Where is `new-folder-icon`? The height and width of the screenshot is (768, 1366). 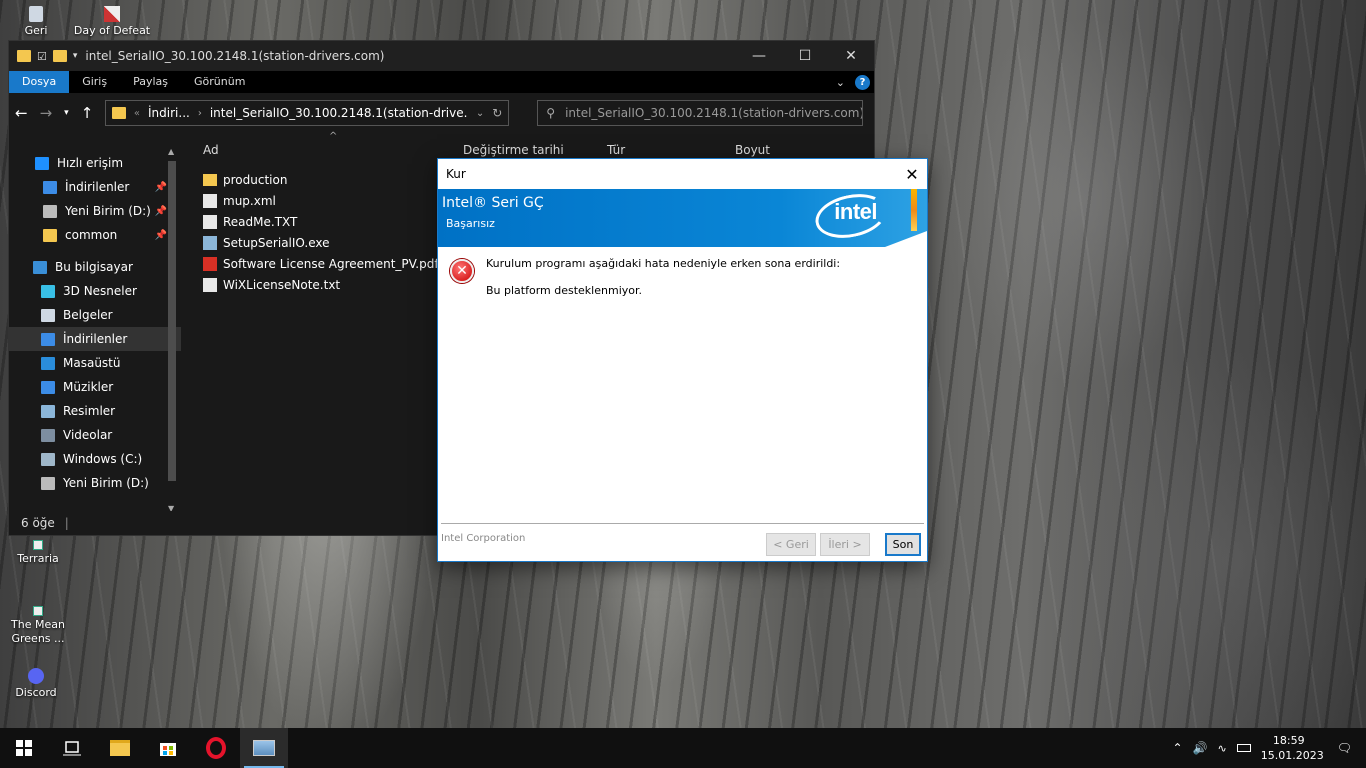 new-folder-icon is located at coordinates (59, 56).